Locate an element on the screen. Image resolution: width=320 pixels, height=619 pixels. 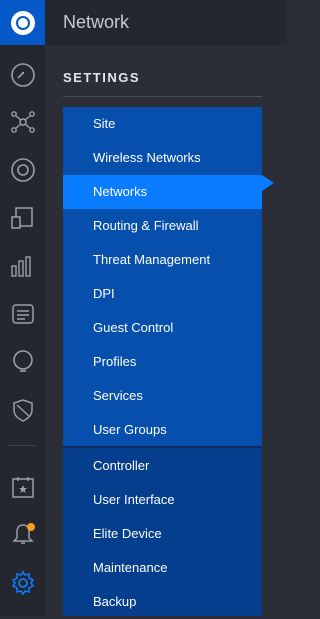
menu-item-guest-control: Guest Control is located at coordinates (162, 328).